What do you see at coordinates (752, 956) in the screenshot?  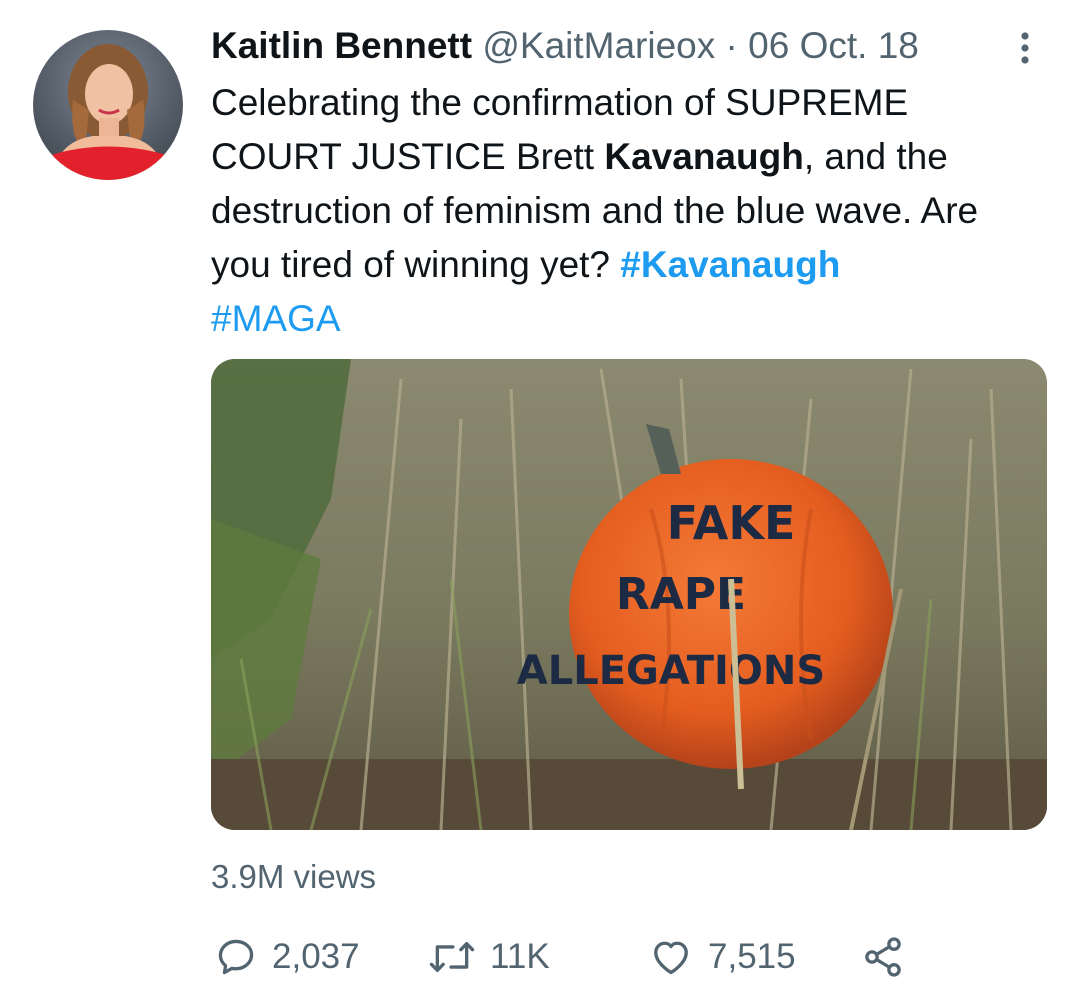 I see `like-count: 7,515` at bounding box center [752, 956].